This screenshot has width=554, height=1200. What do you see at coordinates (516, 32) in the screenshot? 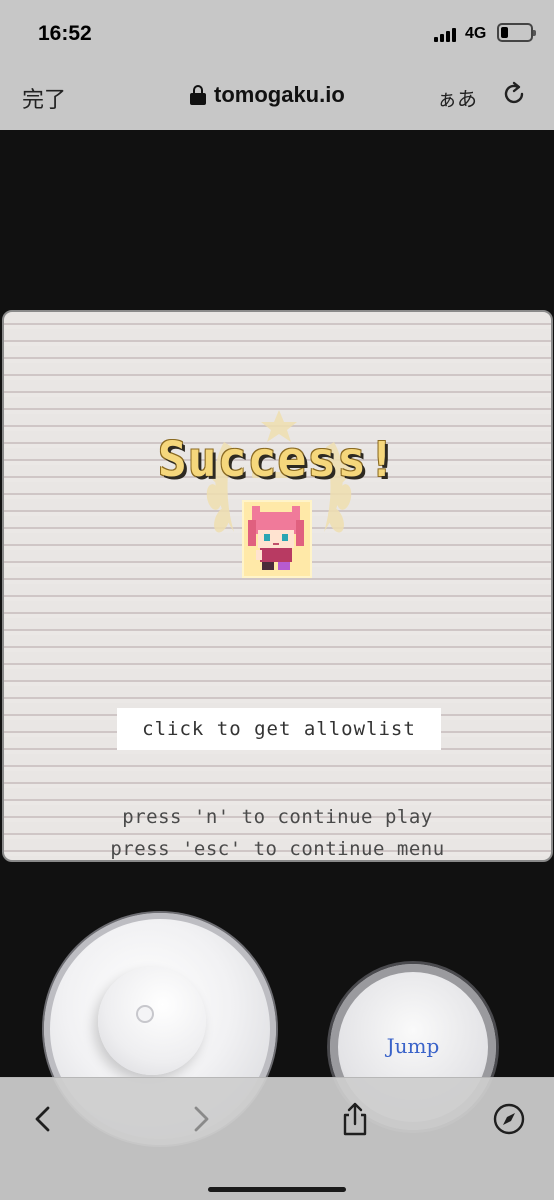
I see `battery-icon` at bounding box center [516, 32].